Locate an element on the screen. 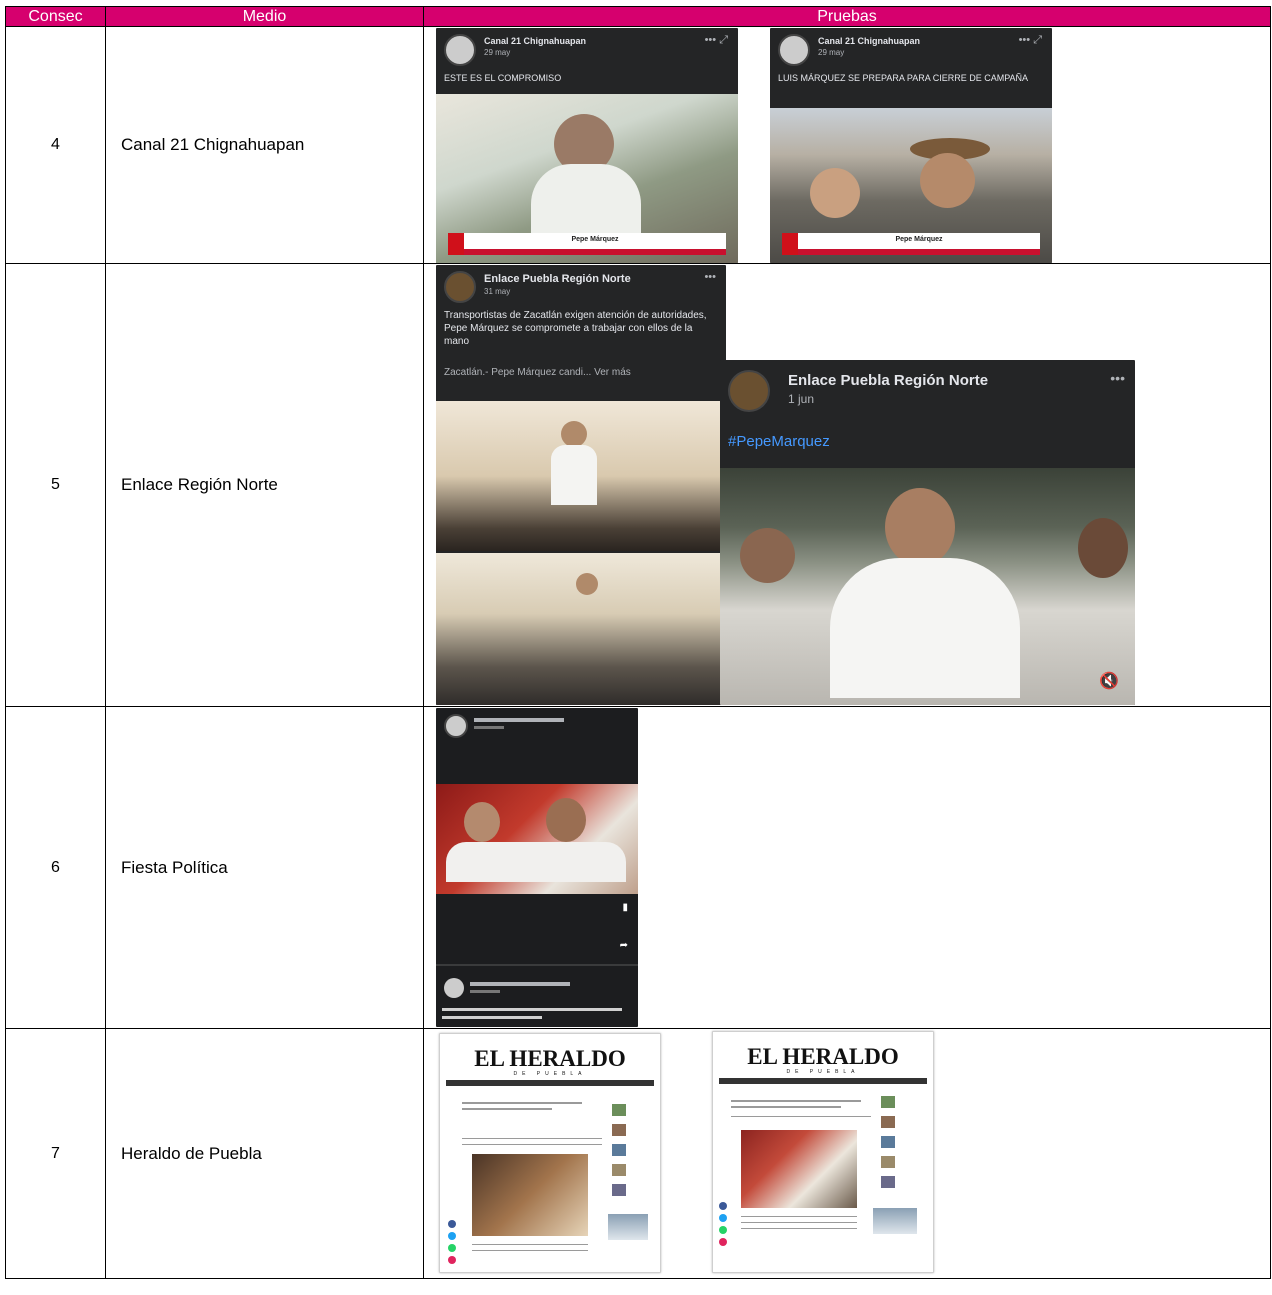  mute-icon: 🔇 is located at coordinates (1109, 681).